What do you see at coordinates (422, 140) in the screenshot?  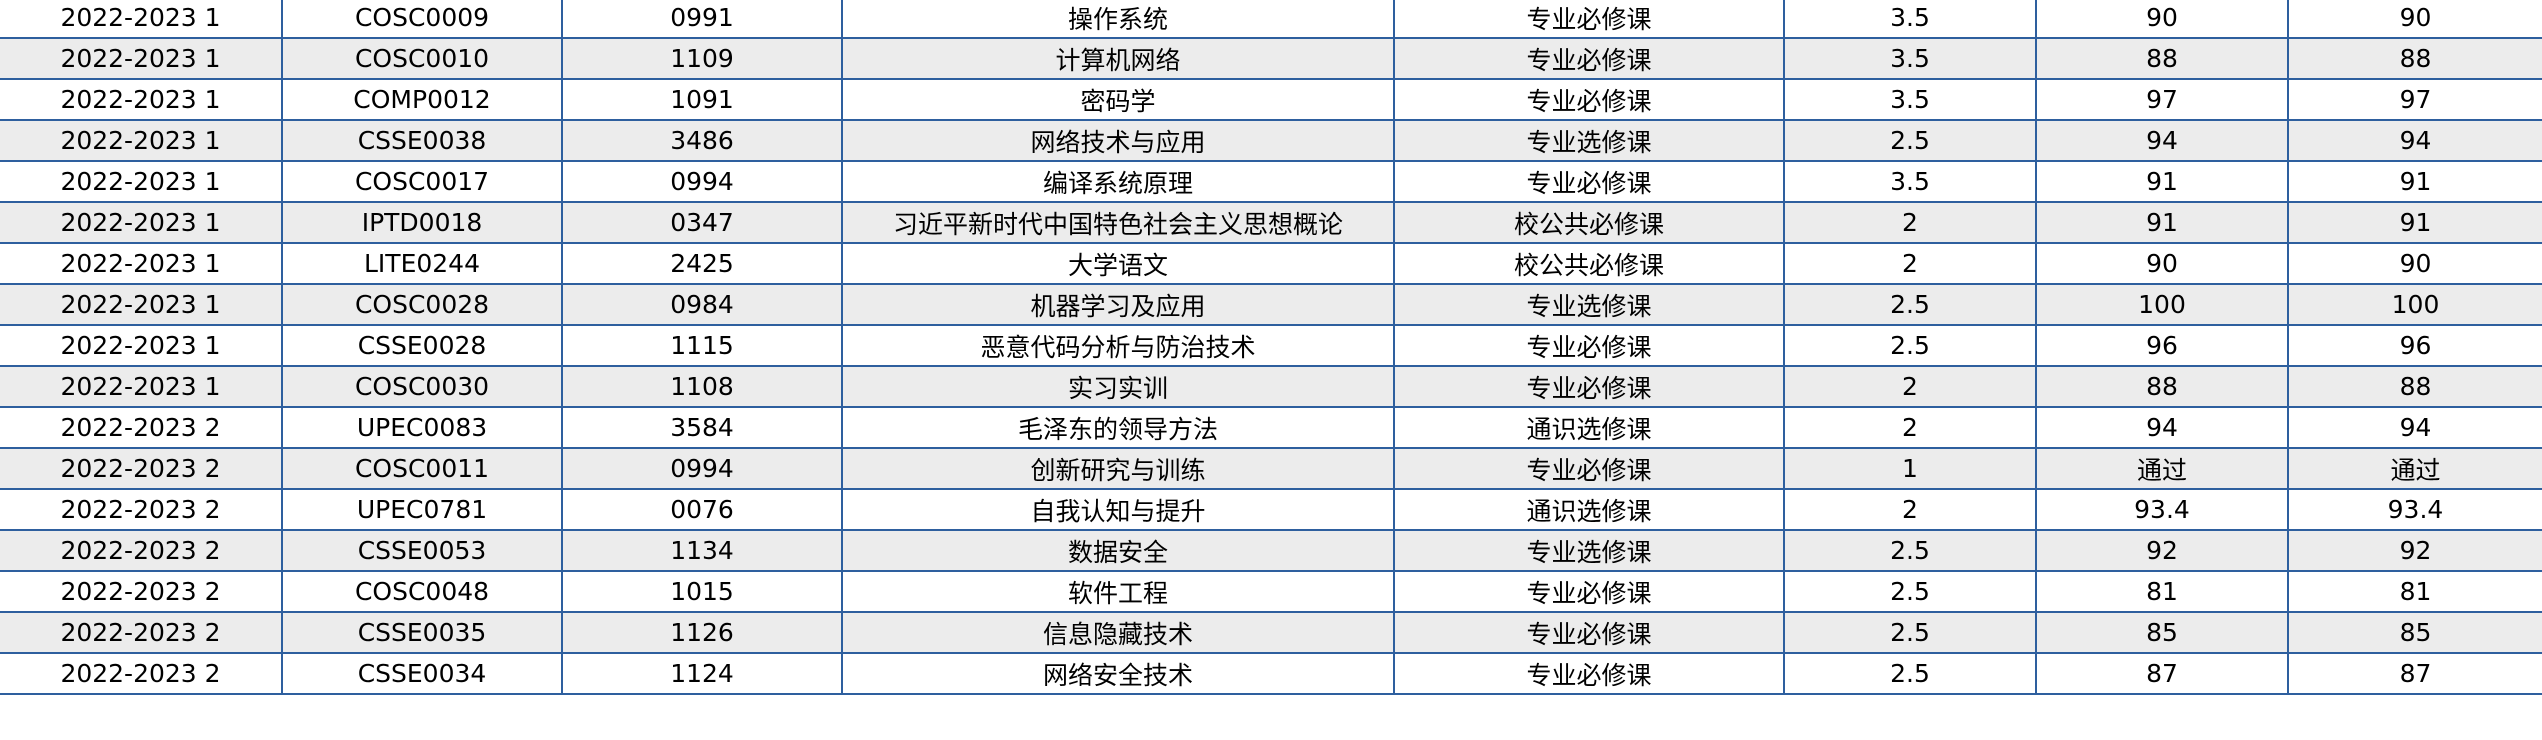 I see `course-code-cell: CSSE0038` at bounding box center [422, 140].